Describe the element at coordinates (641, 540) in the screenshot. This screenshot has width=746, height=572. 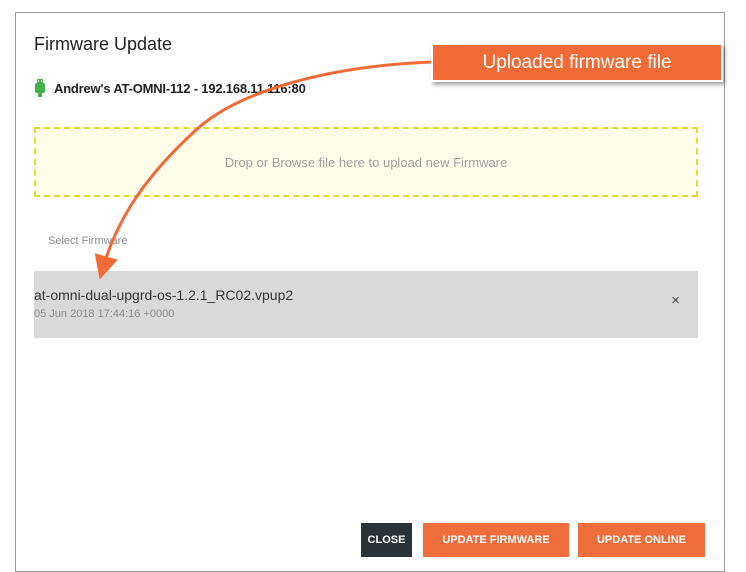
I see `update-online-button: UPDATE ONLINE` at that location.